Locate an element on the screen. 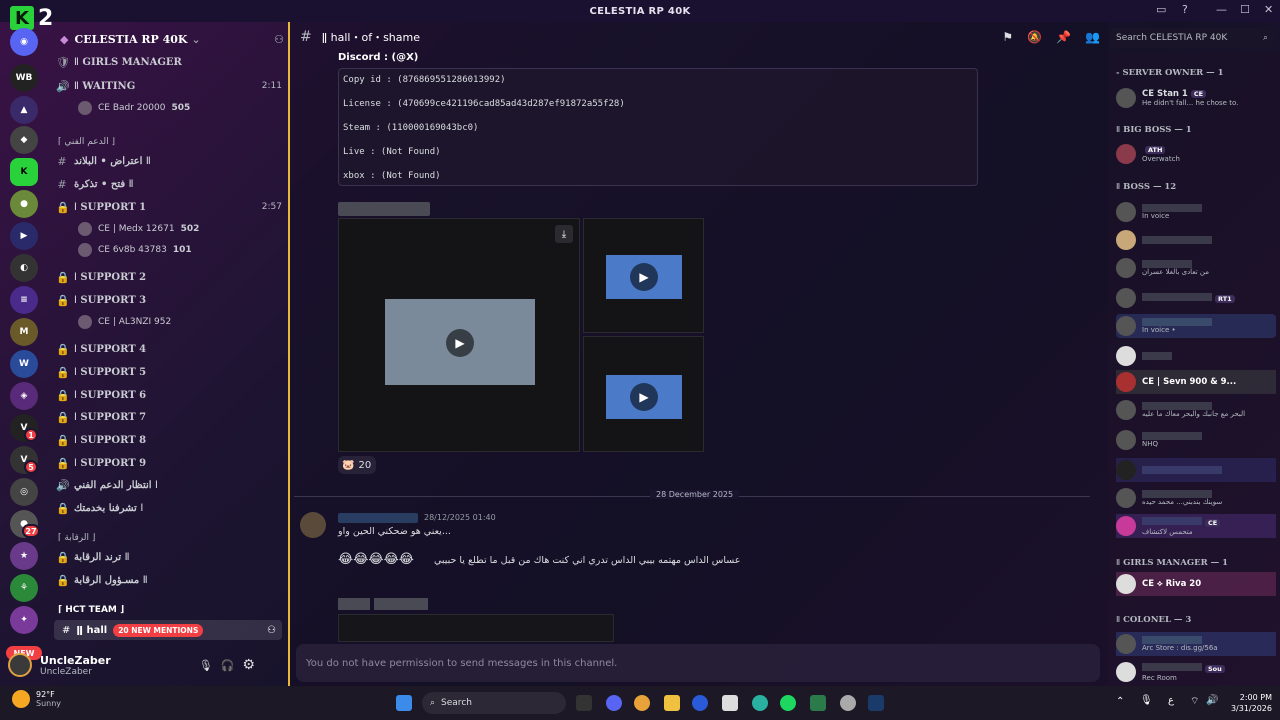 This screenshot has height=720, width=1280. clock: 2:00 PM 3/31/2026 is located at coordinates (1251, 703).